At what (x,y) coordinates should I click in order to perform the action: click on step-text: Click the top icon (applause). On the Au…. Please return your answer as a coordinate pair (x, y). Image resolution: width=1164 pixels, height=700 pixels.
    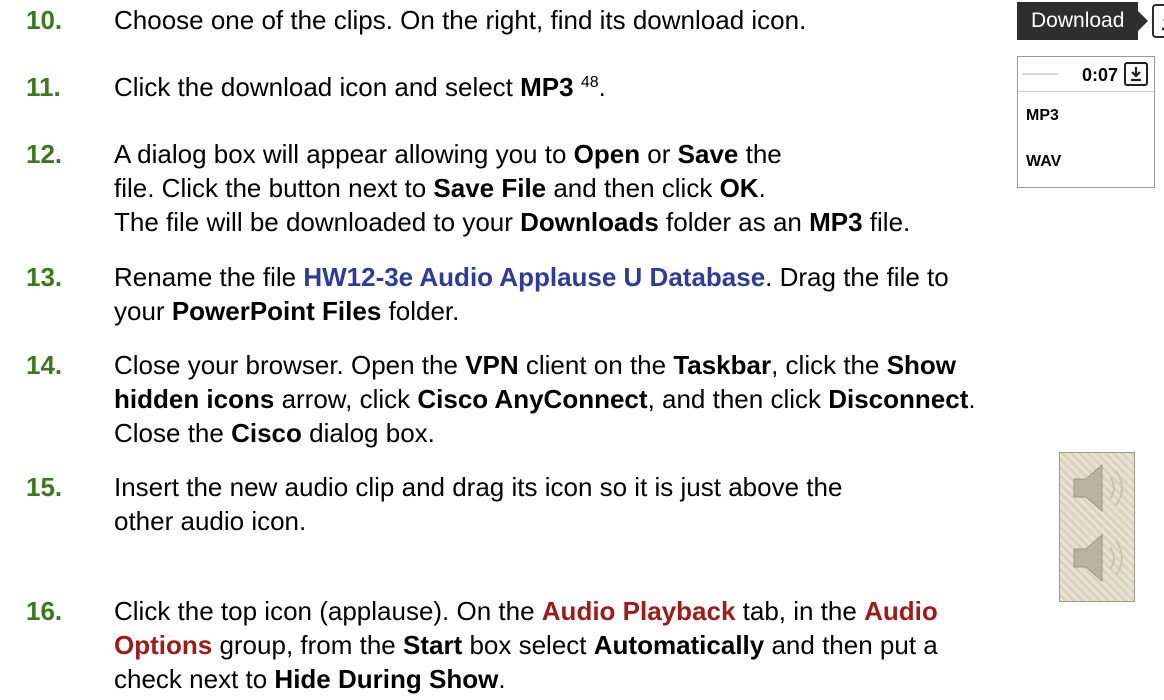
    Looking at the image, I should click on (526, 645).